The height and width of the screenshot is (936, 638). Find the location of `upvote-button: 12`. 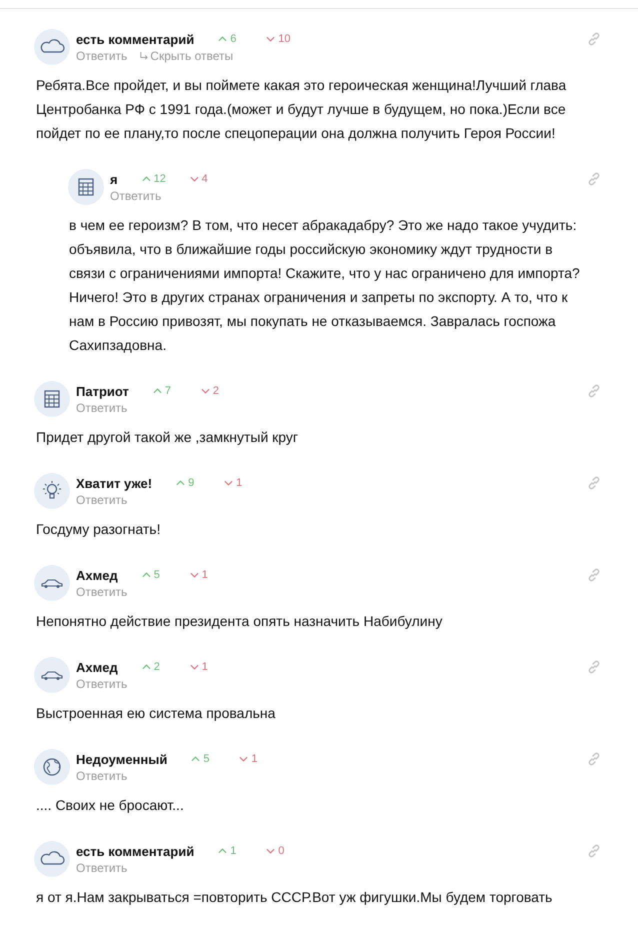

upvote-button: 12 is located at coordinates (157, 179).